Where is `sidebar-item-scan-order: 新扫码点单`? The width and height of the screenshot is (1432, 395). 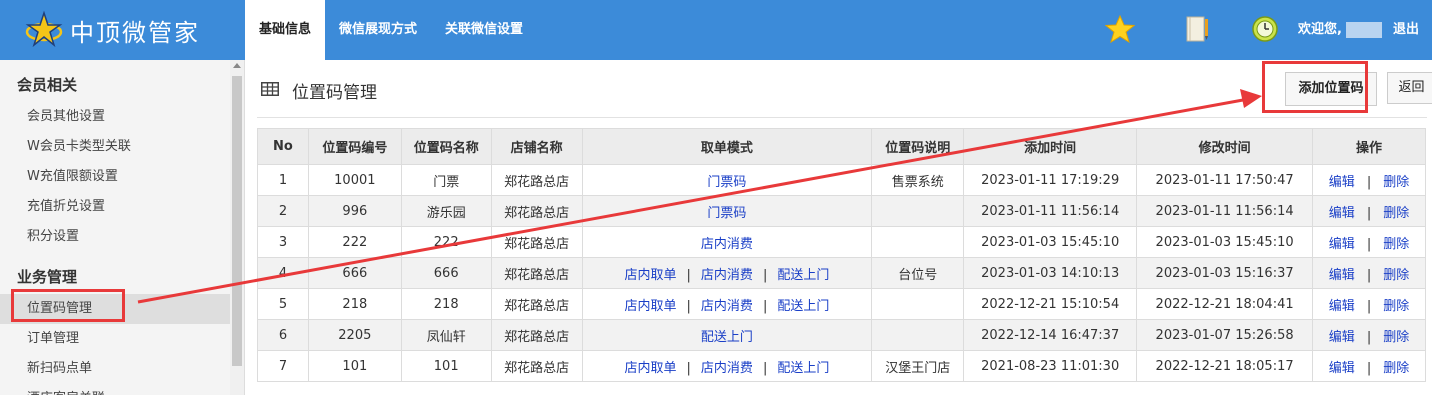
sidebar-item-scan-order: 新扫码点单 is located at coordinates (122, 369).